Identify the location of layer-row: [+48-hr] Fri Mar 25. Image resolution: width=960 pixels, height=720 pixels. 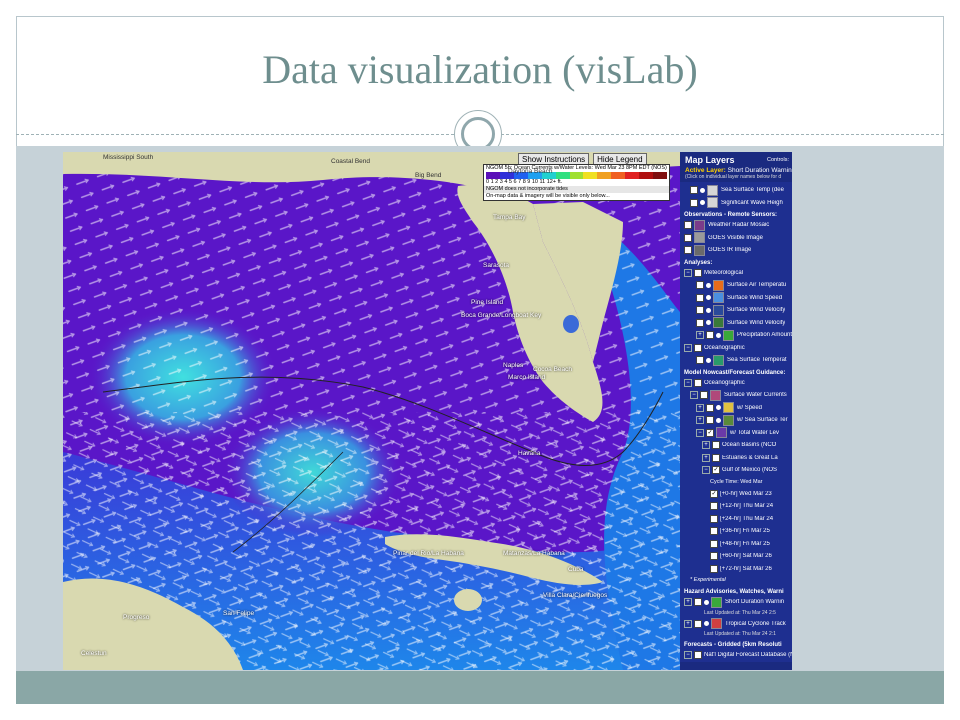
(736, 544).